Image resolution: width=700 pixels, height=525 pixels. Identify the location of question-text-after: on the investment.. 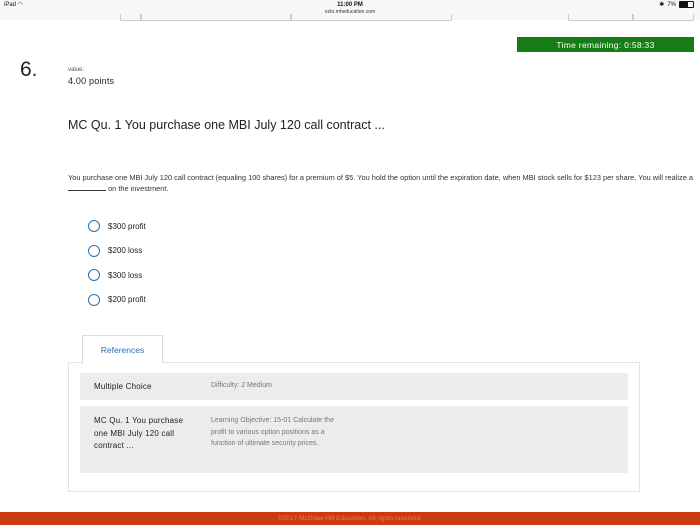
(138, 188).